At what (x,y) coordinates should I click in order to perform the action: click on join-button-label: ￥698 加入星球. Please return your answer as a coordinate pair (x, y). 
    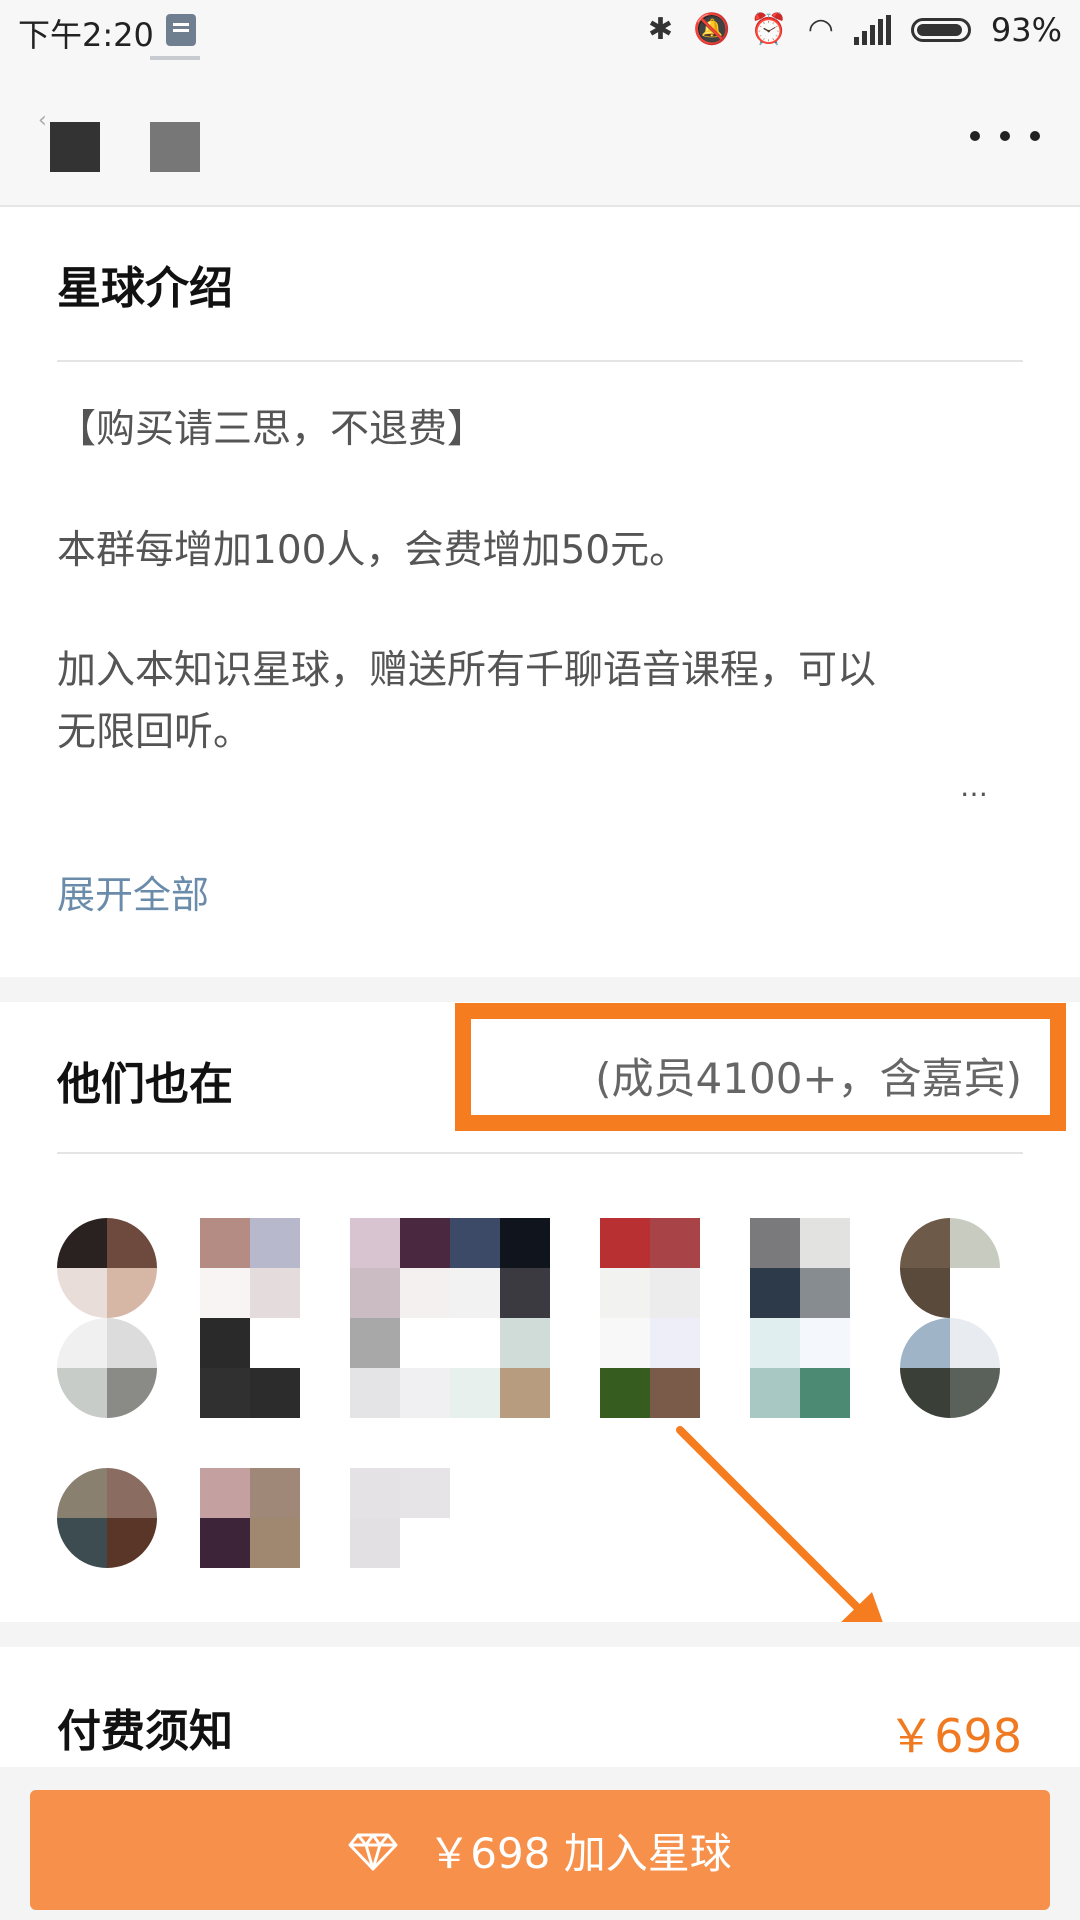
    Looking at the image, I should click on (580, 1853).